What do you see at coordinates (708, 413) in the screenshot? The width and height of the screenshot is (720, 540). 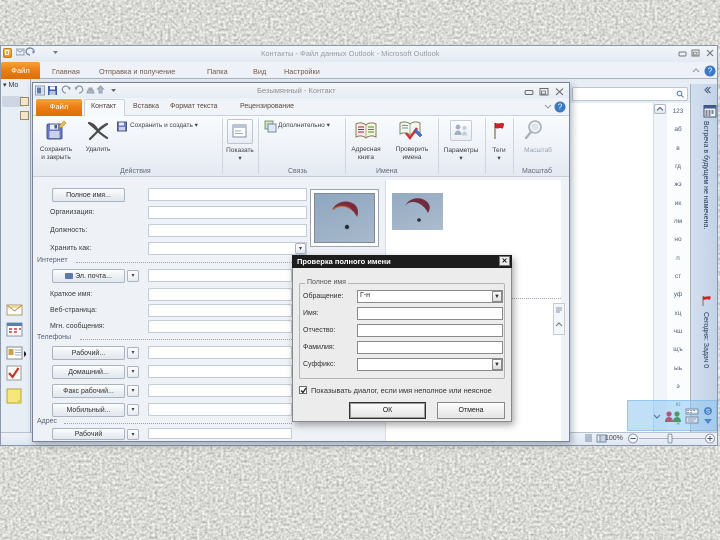 I see `svg-text: S` at bounding box center [708, 413].